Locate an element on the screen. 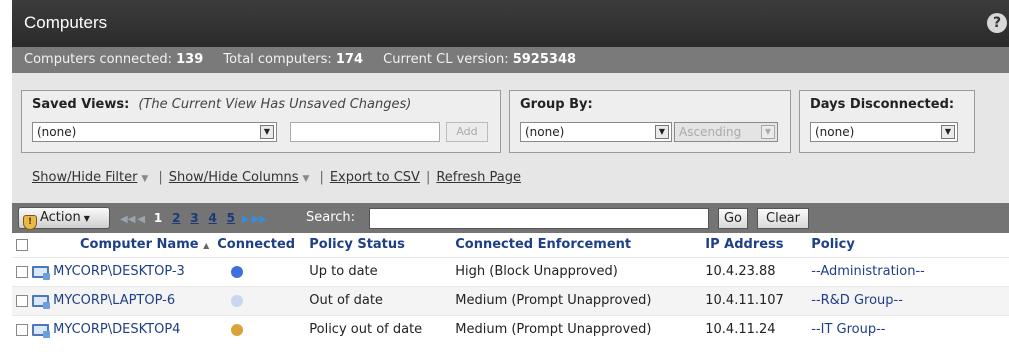 The image size is (1009, 355). clear-button: Clear is located at coordinates (783, 218).